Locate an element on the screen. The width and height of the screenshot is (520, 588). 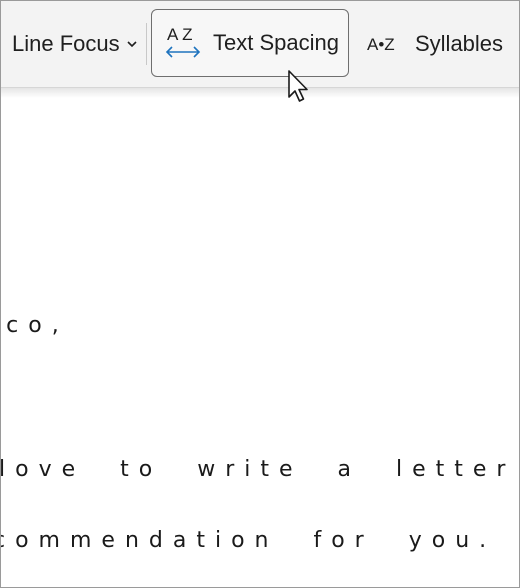
text-spacing-button: A Z Text Spacing is located at coordinates (250, 43).